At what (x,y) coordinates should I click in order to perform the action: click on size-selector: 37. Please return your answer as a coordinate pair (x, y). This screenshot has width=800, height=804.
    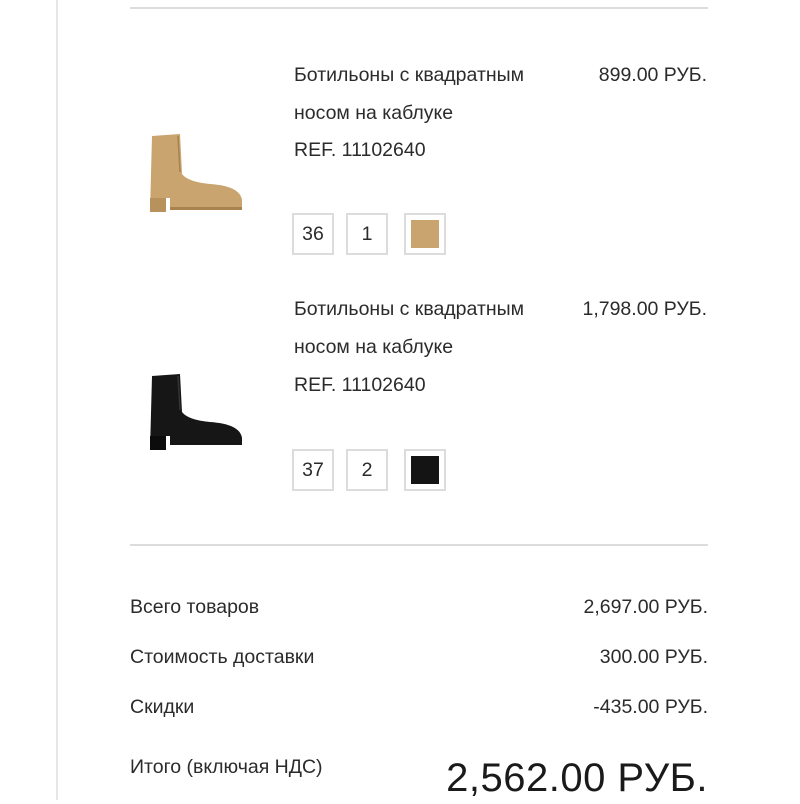
    Looking at the image, I should click on (313, 470).